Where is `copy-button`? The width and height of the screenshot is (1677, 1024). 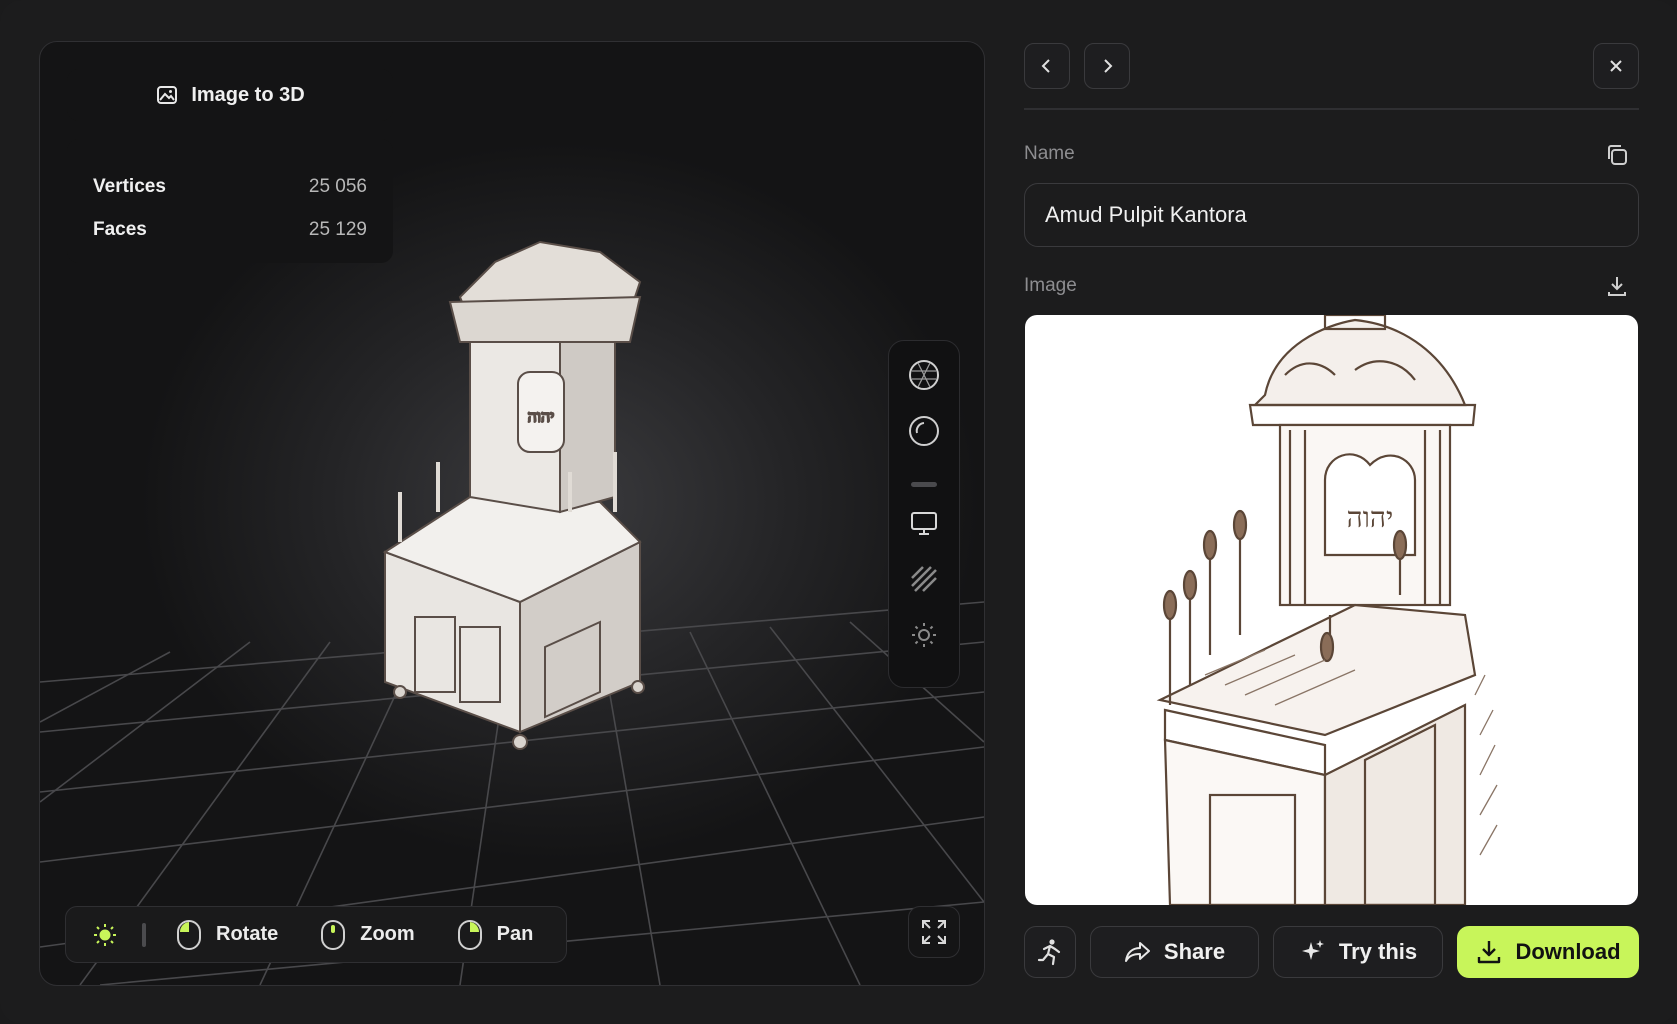
copy-button is located at coordinates (1617, 155).